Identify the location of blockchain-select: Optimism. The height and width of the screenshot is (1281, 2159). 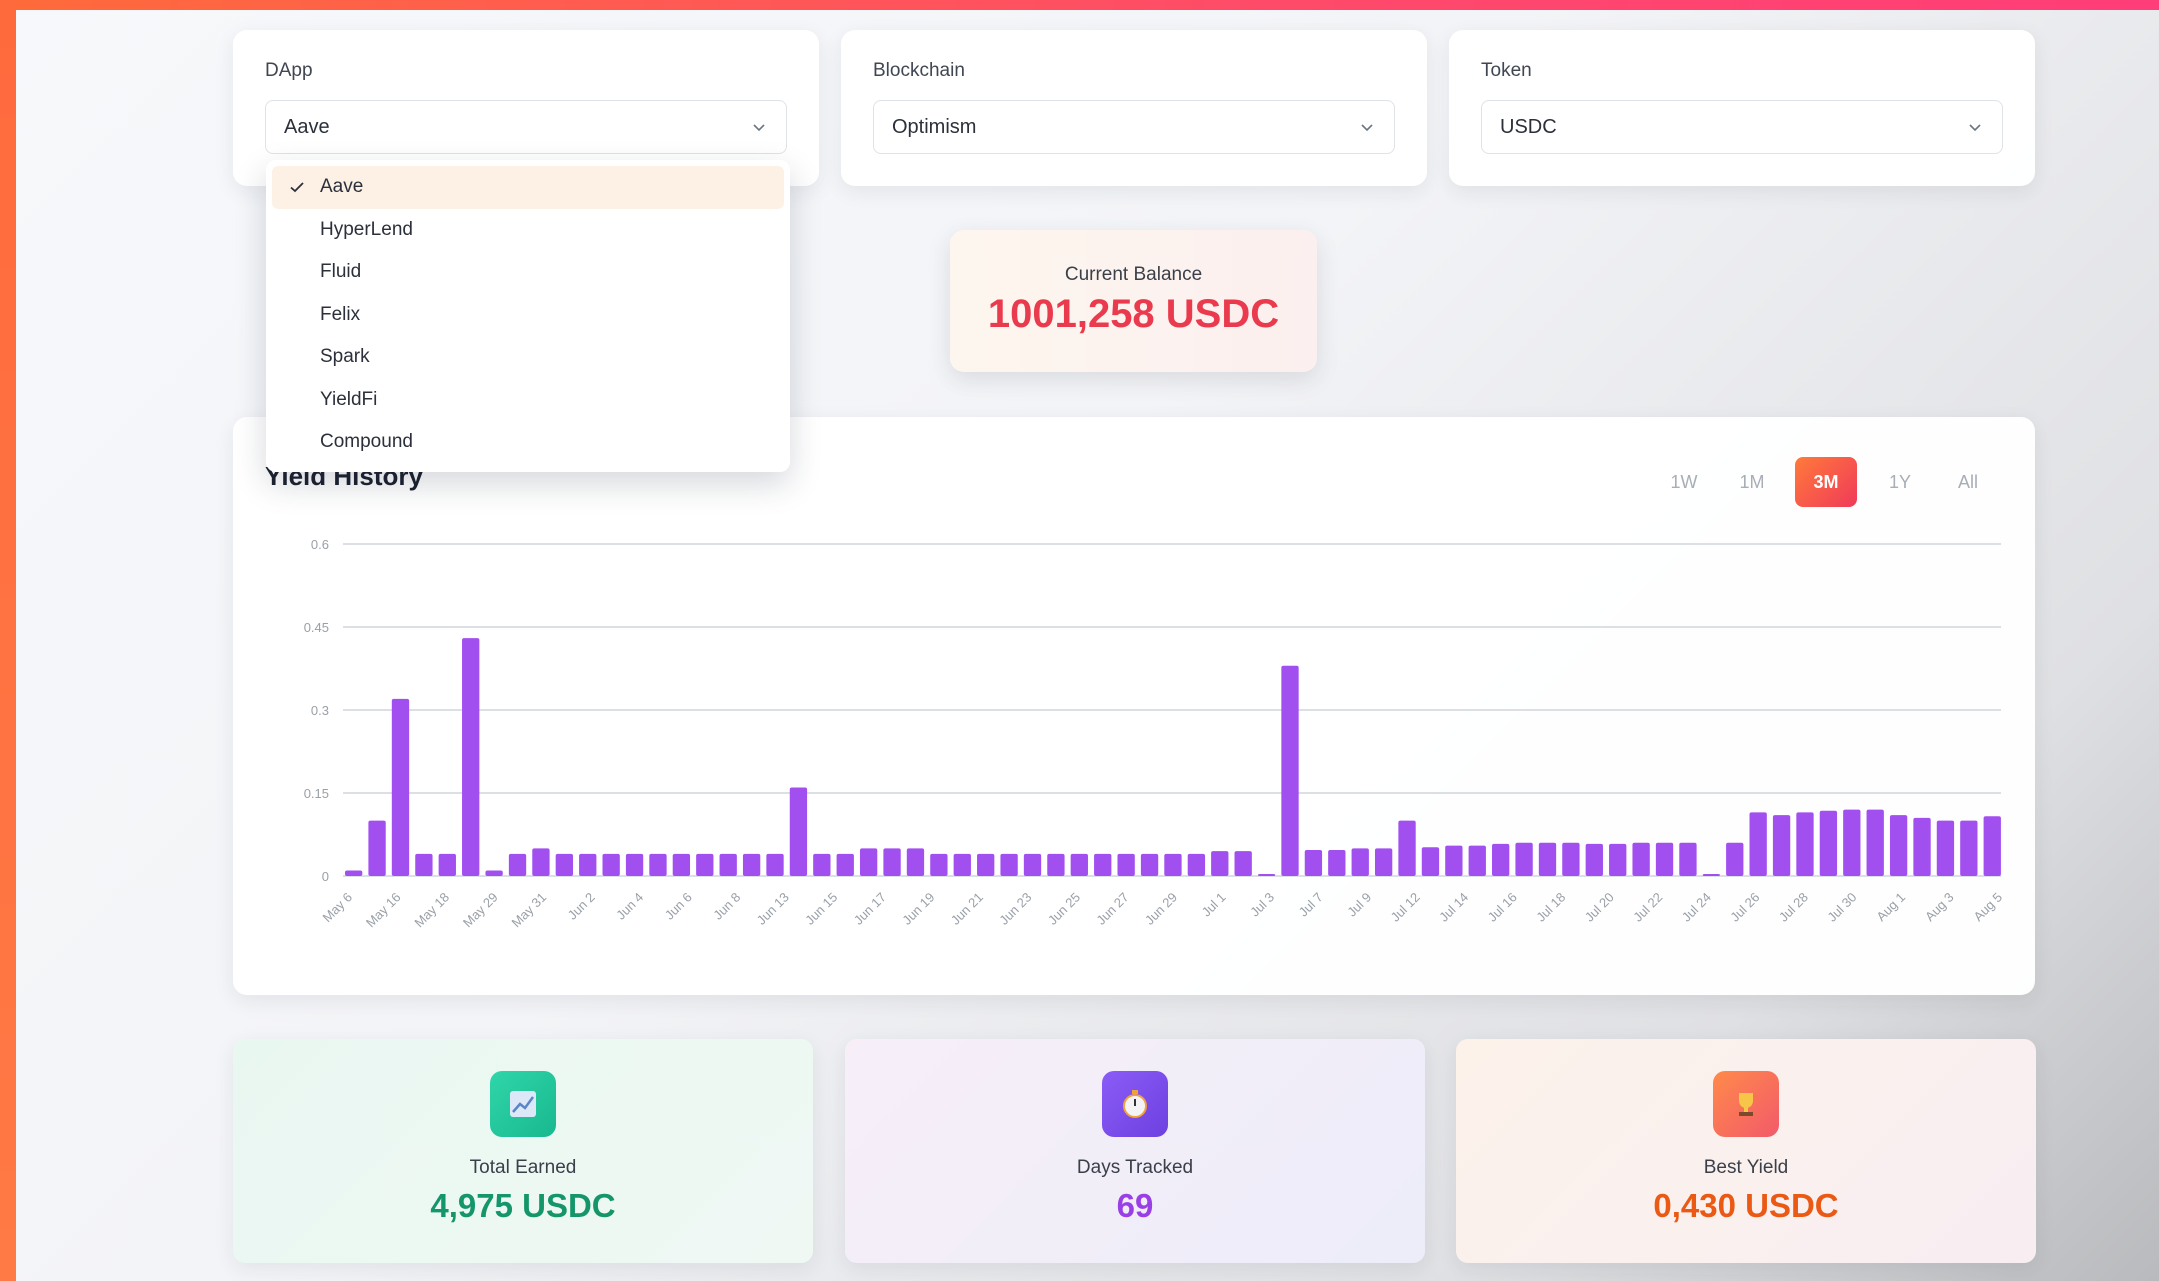
(1134, 127).